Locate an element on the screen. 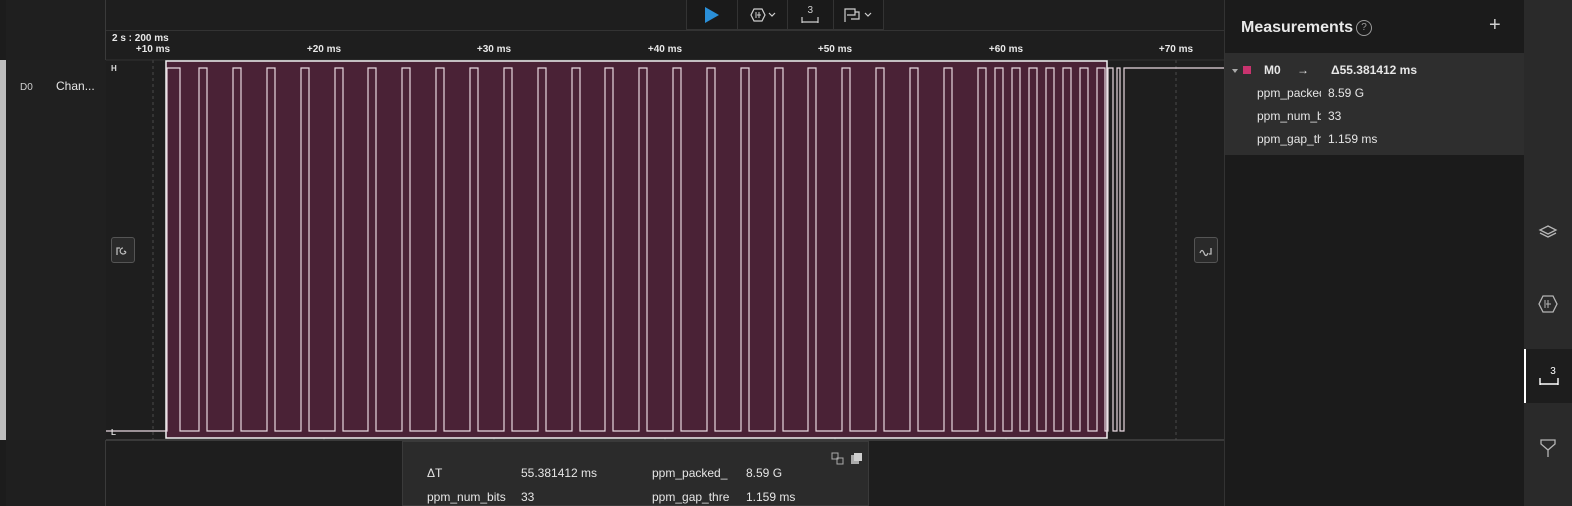 The height and width of the screenshot is (506, 1572). popup-dt-value: 55.381412 ms is located at coordinates (559, 473).